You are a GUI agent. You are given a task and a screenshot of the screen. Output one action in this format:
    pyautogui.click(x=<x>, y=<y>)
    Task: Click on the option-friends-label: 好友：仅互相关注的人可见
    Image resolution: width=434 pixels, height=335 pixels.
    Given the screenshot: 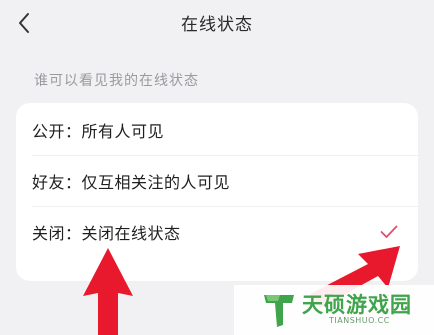 What is the action you would take?
    pyautogui.click(x=131, y=182)
    